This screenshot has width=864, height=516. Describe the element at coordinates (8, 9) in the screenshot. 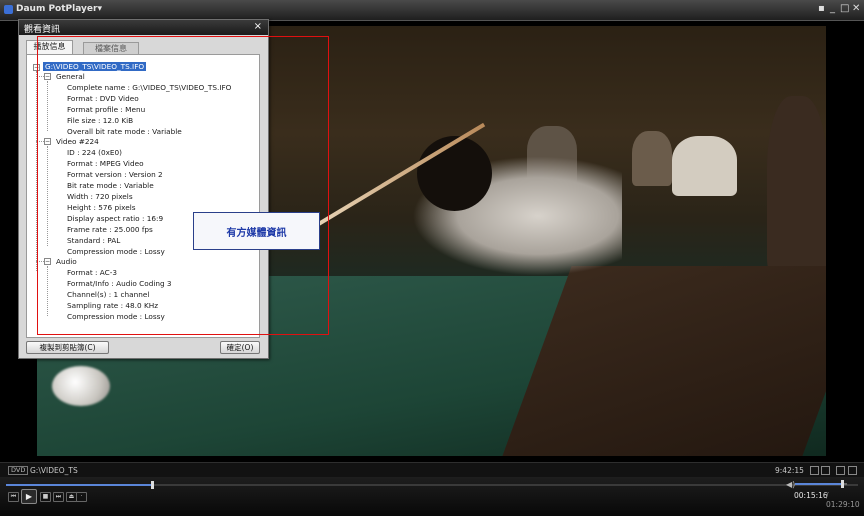

I see `app-logo-icon` at that location.